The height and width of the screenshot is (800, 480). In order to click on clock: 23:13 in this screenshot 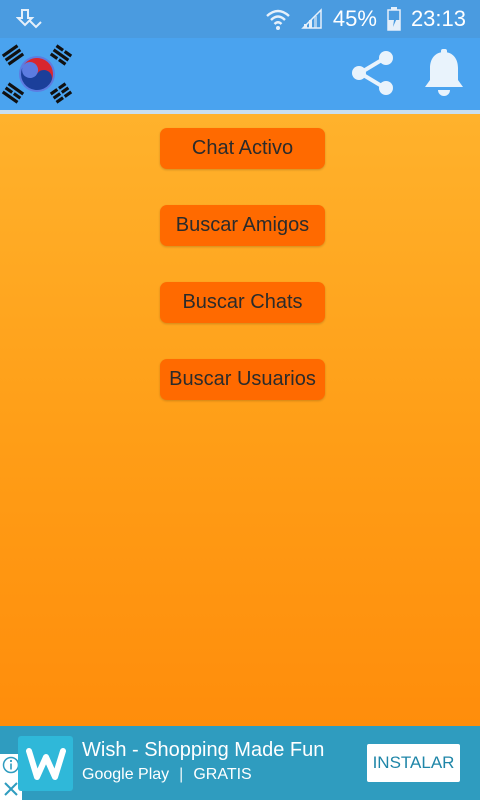, I will do `click(438, 18)`.